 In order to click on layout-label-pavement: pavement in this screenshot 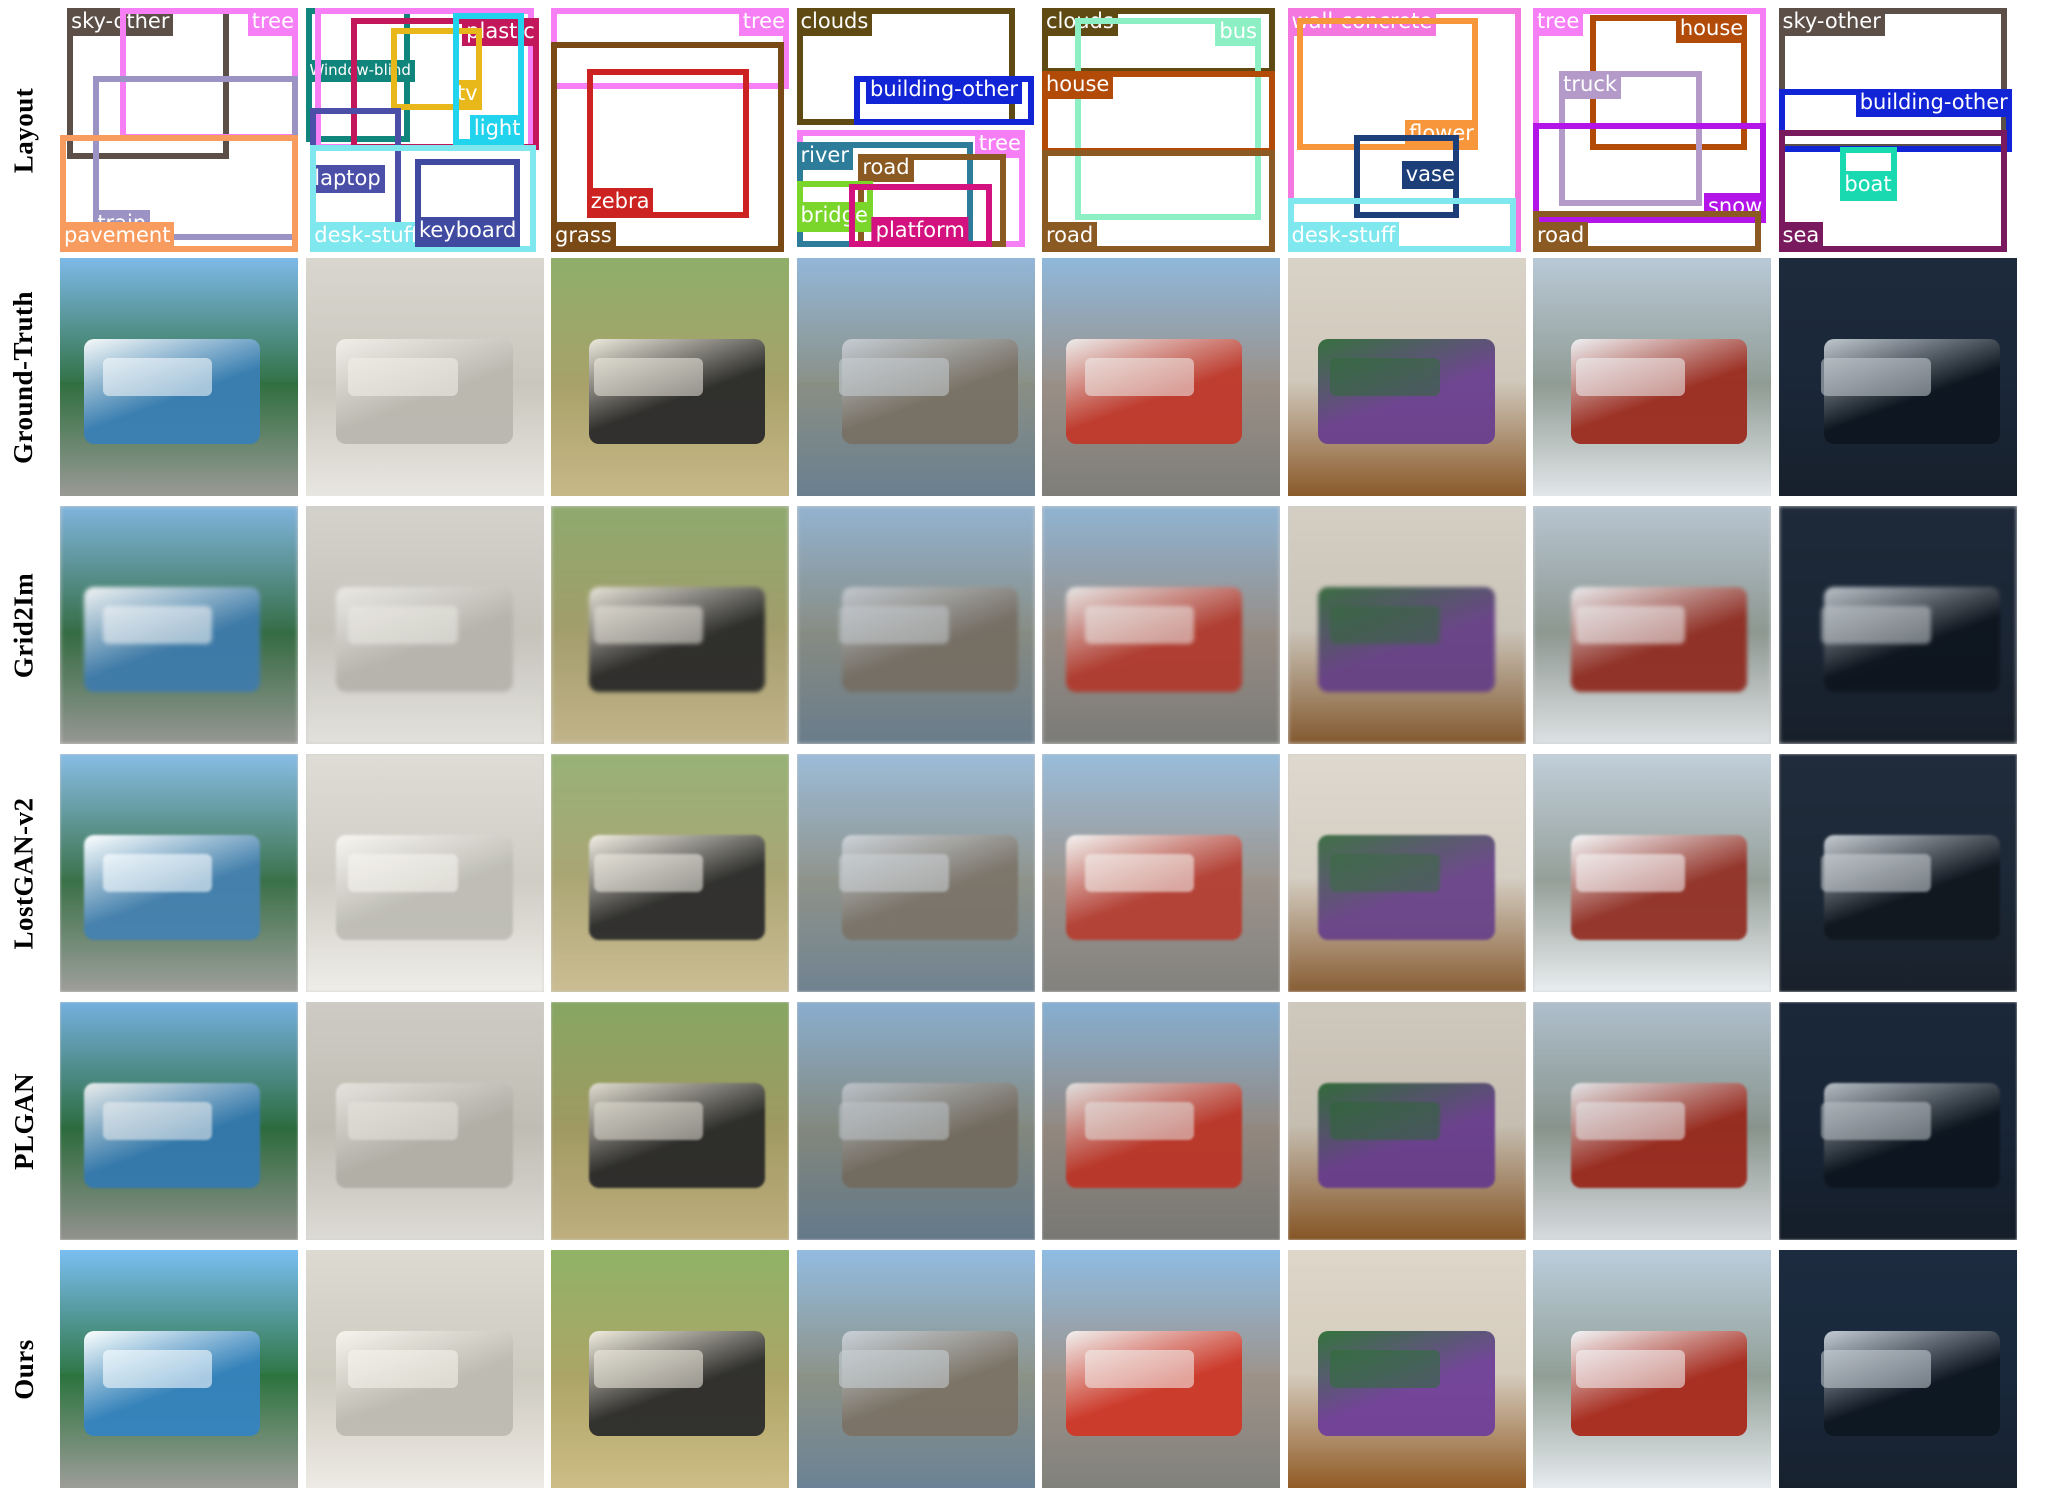, I will do `click(117, 236)`.